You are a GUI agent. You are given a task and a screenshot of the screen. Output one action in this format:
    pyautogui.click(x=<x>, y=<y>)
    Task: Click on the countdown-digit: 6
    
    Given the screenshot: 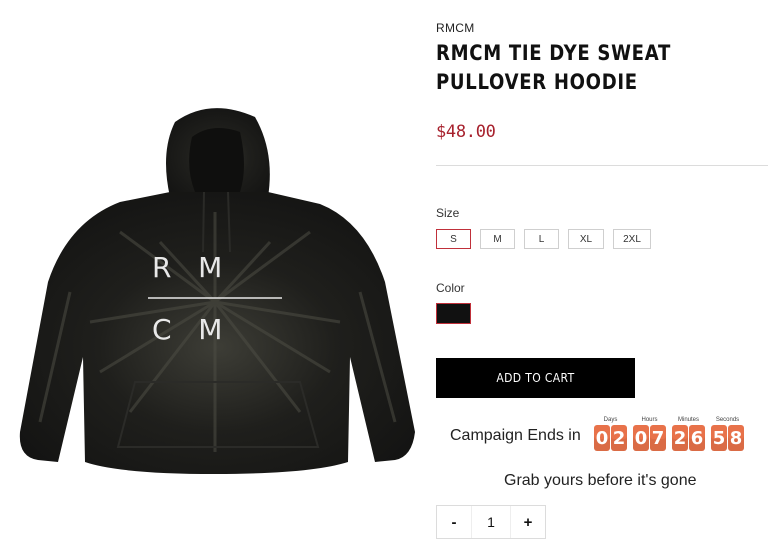 What is the action you would take?
    pyautogui.click(x=697, y=438)
    